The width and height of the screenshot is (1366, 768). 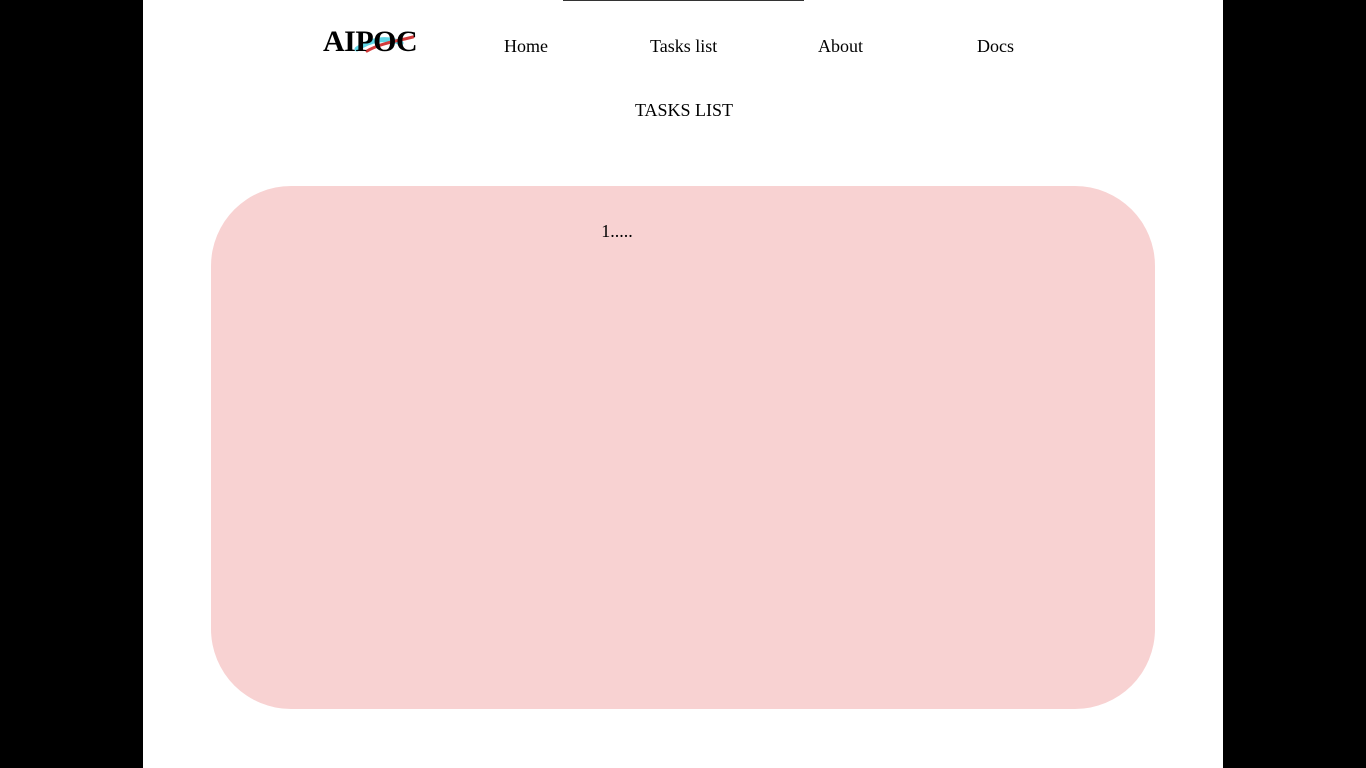 What do you see at coordinates (684, 110) in the screenshot?
I see `page-title: TASKS LIST` at bounding box center [684, 110].